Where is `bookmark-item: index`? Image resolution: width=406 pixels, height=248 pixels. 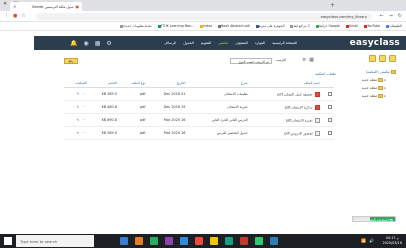 bookmark-item: index is located at coordinates (205, 26).